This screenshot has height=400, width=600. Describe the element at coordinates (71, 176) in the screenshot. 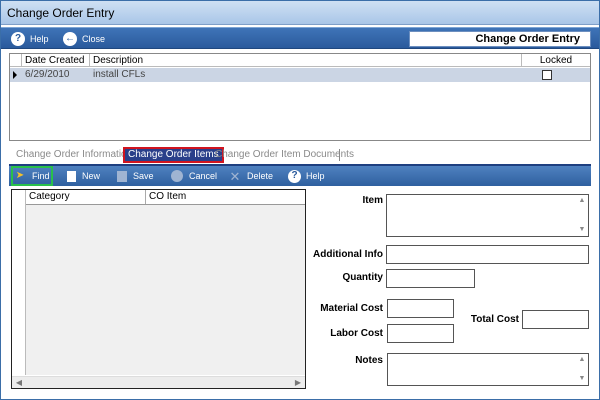

I see `new-document-icon` at that location.